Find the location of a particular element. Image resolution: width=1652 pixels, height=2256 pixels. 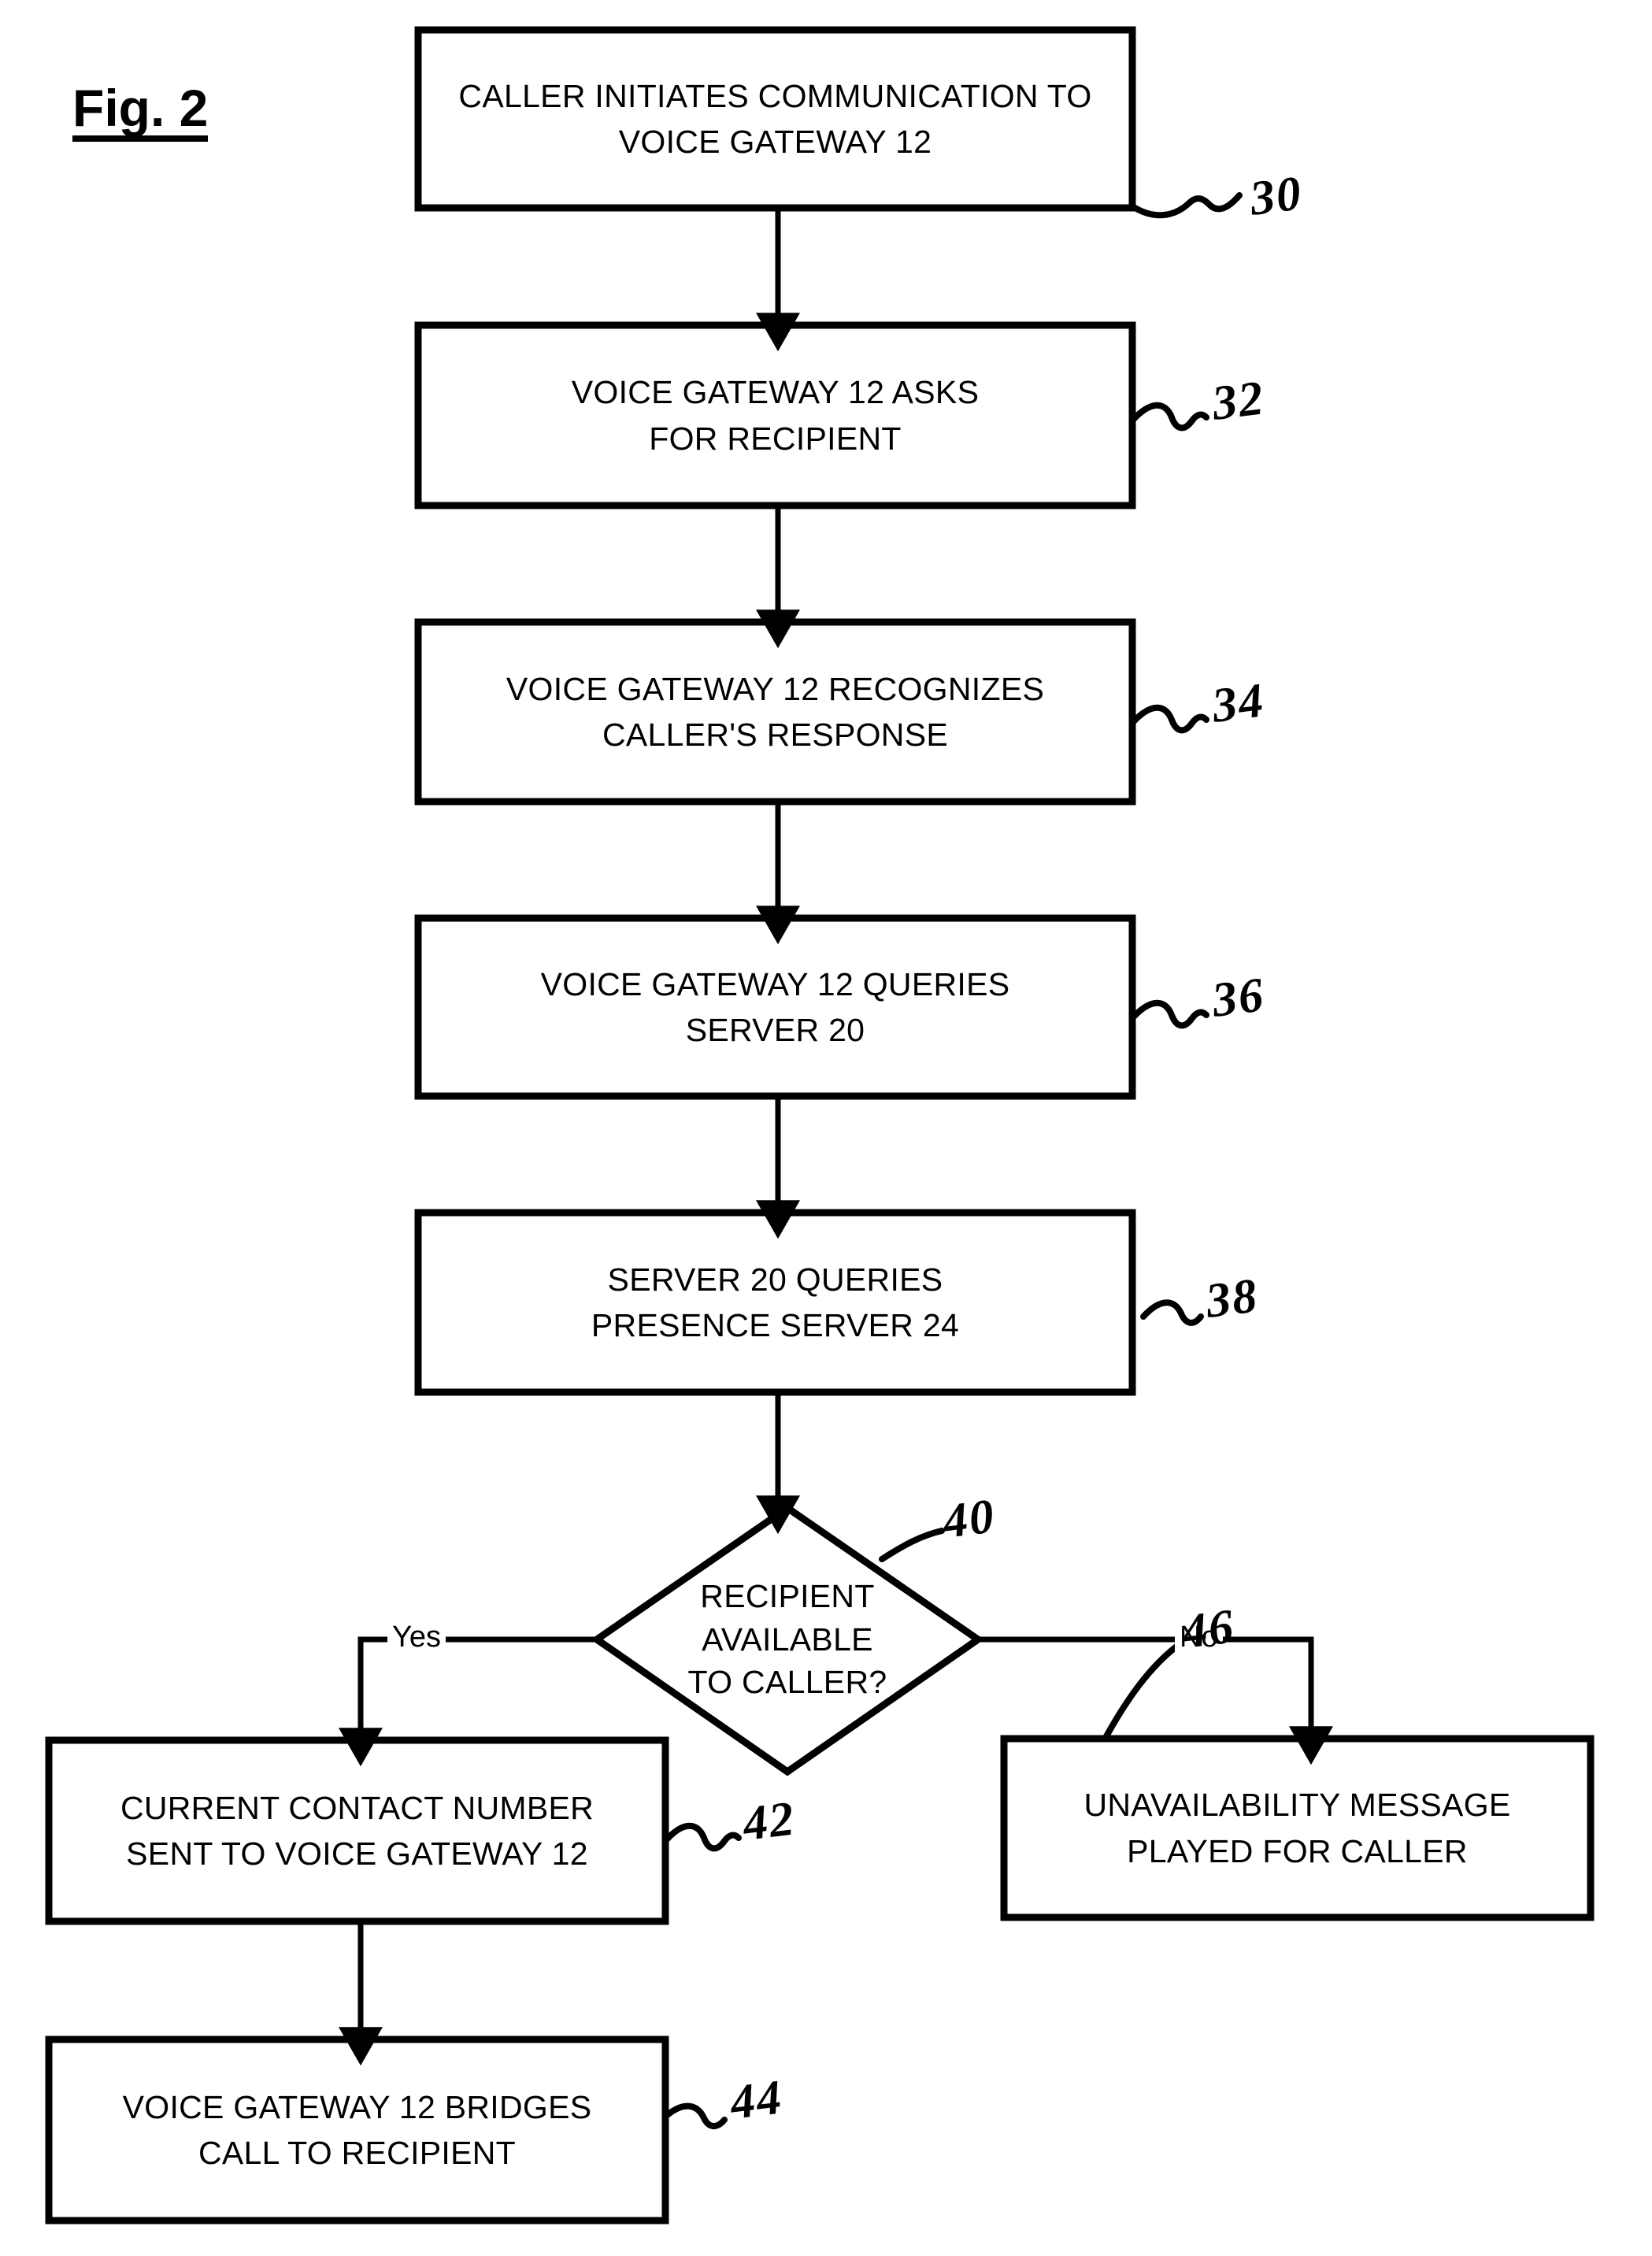

ref-numeral-44: 44 is located at coordinates (756, 2100).